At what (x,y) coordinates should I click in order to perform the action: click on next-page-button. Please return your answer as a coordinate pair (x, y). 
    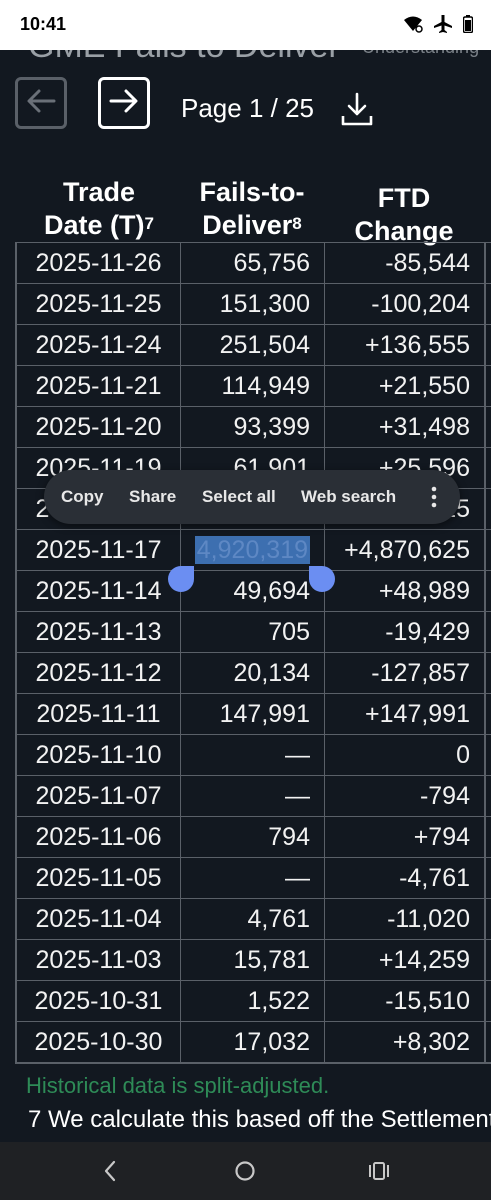
    Looking at the image, I should click on (124, 103).